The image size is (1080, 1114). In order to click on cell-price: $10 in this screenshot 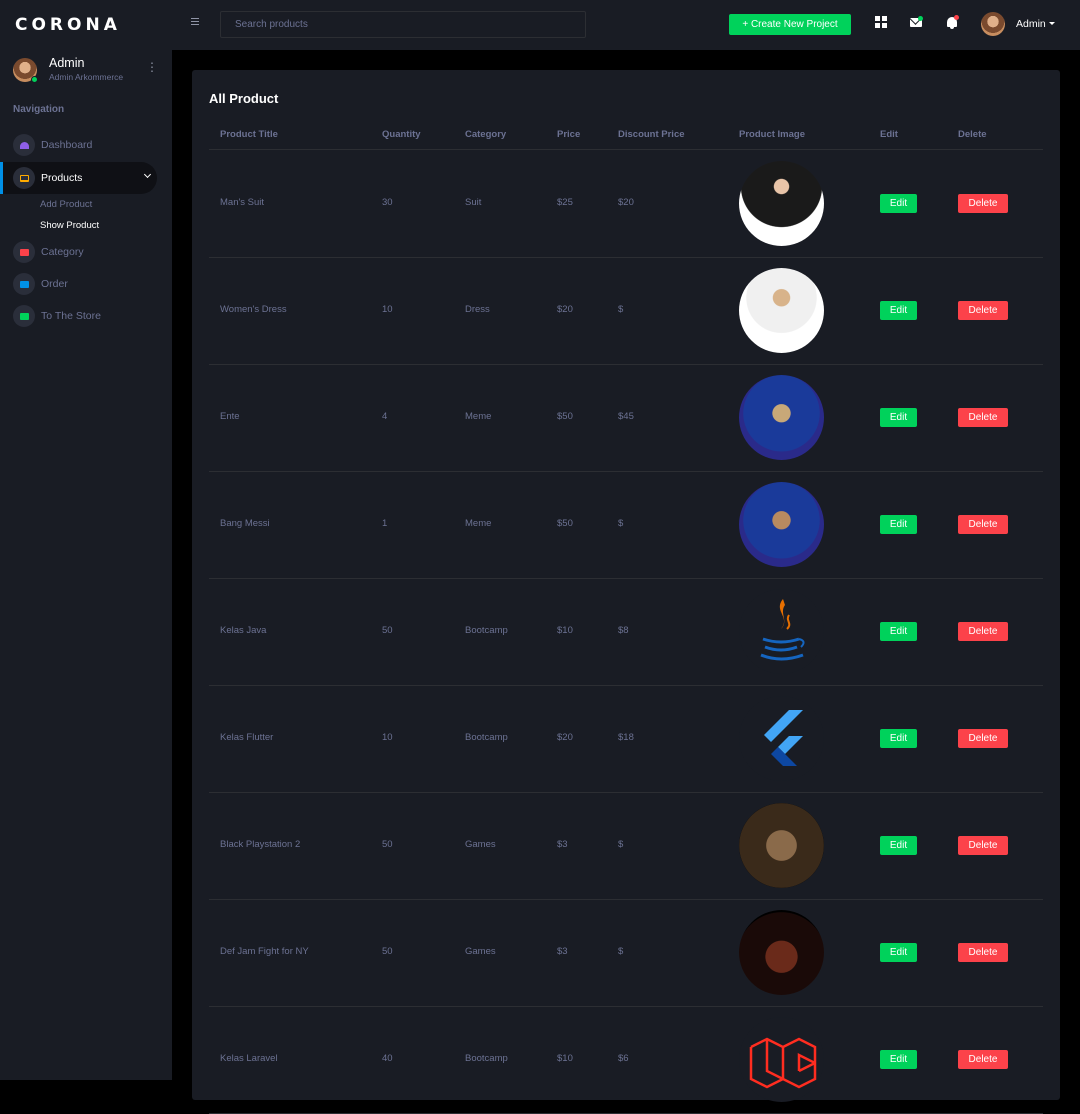, I will do `click(565, 630)`.